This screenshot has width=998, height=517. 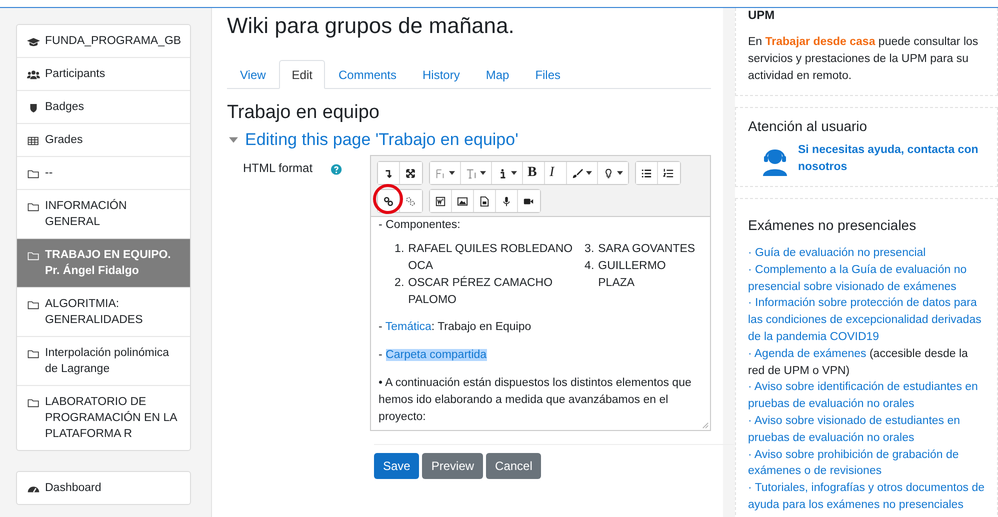 I want to click on block-title: UPM, so click(x=762, y=15).